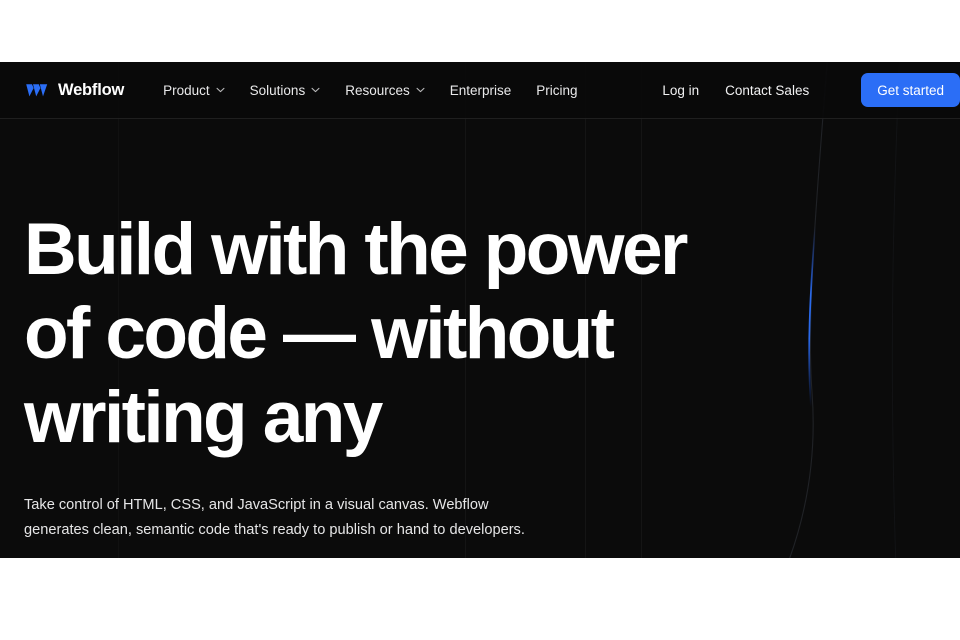  I want to click on nav-item-resources: Resources, so click(385, 90).